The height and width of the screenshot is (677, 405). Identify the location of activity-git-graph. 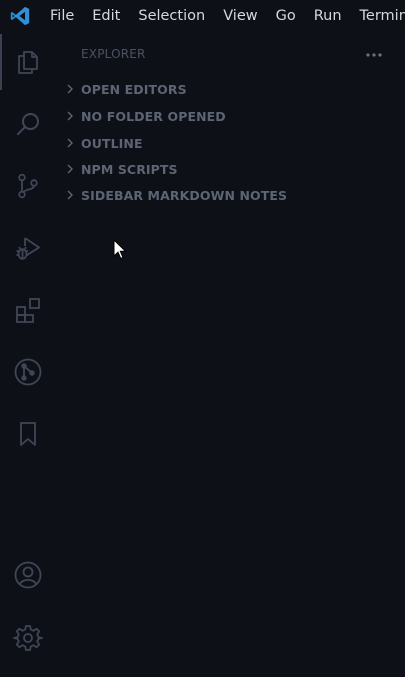
(28, 372).